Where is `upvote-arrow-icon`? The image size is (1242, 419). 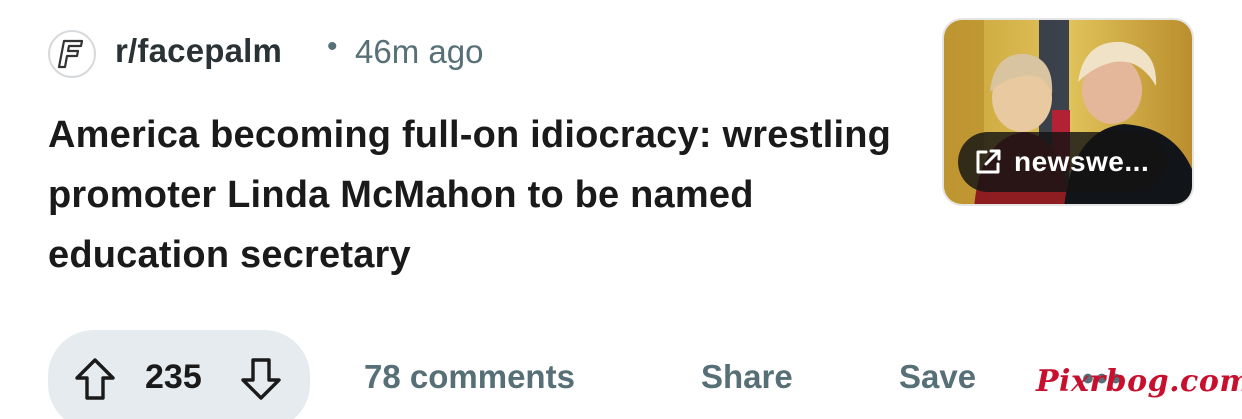 upvote-arrow-icon is located at coordinates (95, 379).